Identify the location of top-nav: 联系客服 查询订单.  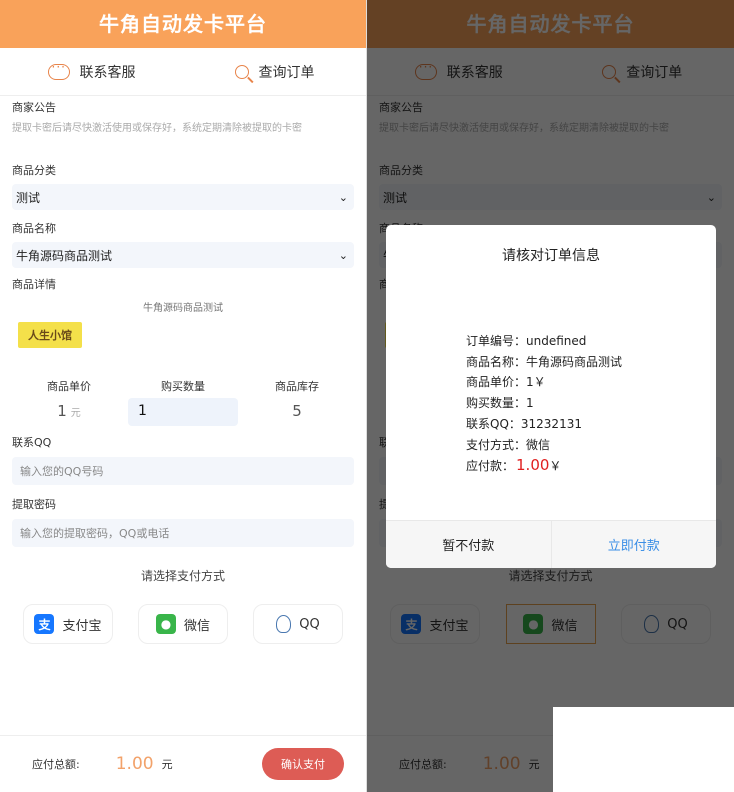
(183, 72).